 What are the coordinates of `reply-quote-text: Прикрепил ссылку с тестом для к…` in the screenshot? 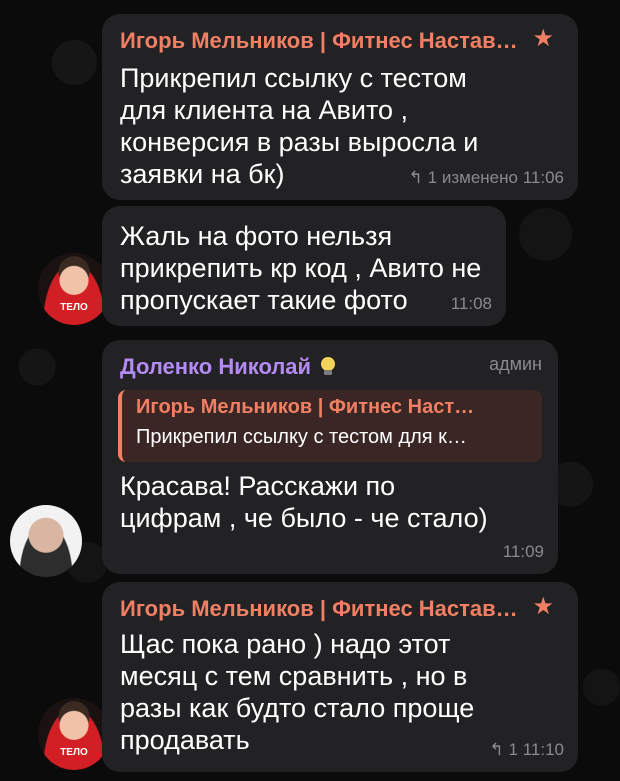 It's located at (301, 437).